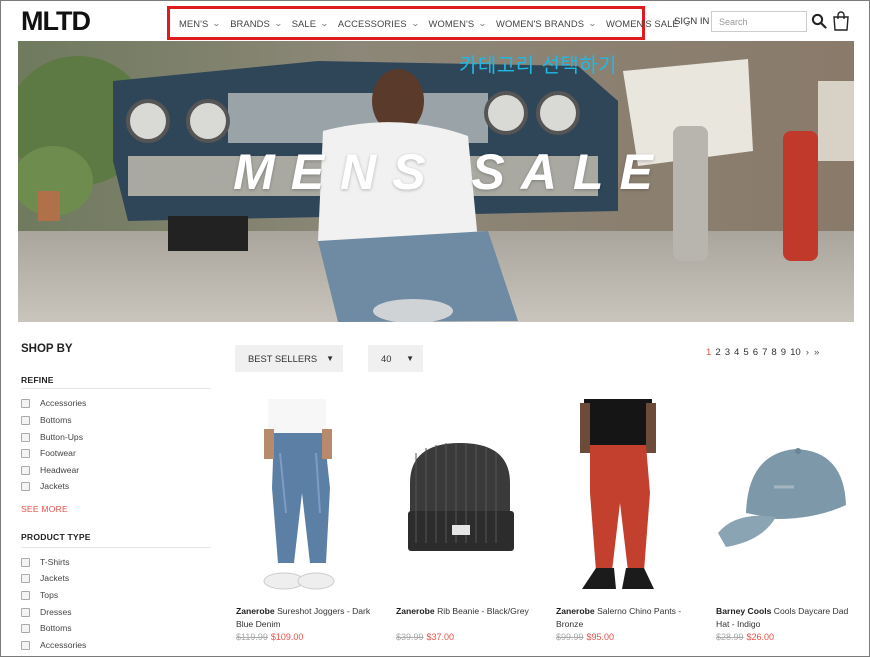  Describe the element at coordinates (310, 23) in the screenshot. I see `nav-item-sale: SALE ⌄` at that location.